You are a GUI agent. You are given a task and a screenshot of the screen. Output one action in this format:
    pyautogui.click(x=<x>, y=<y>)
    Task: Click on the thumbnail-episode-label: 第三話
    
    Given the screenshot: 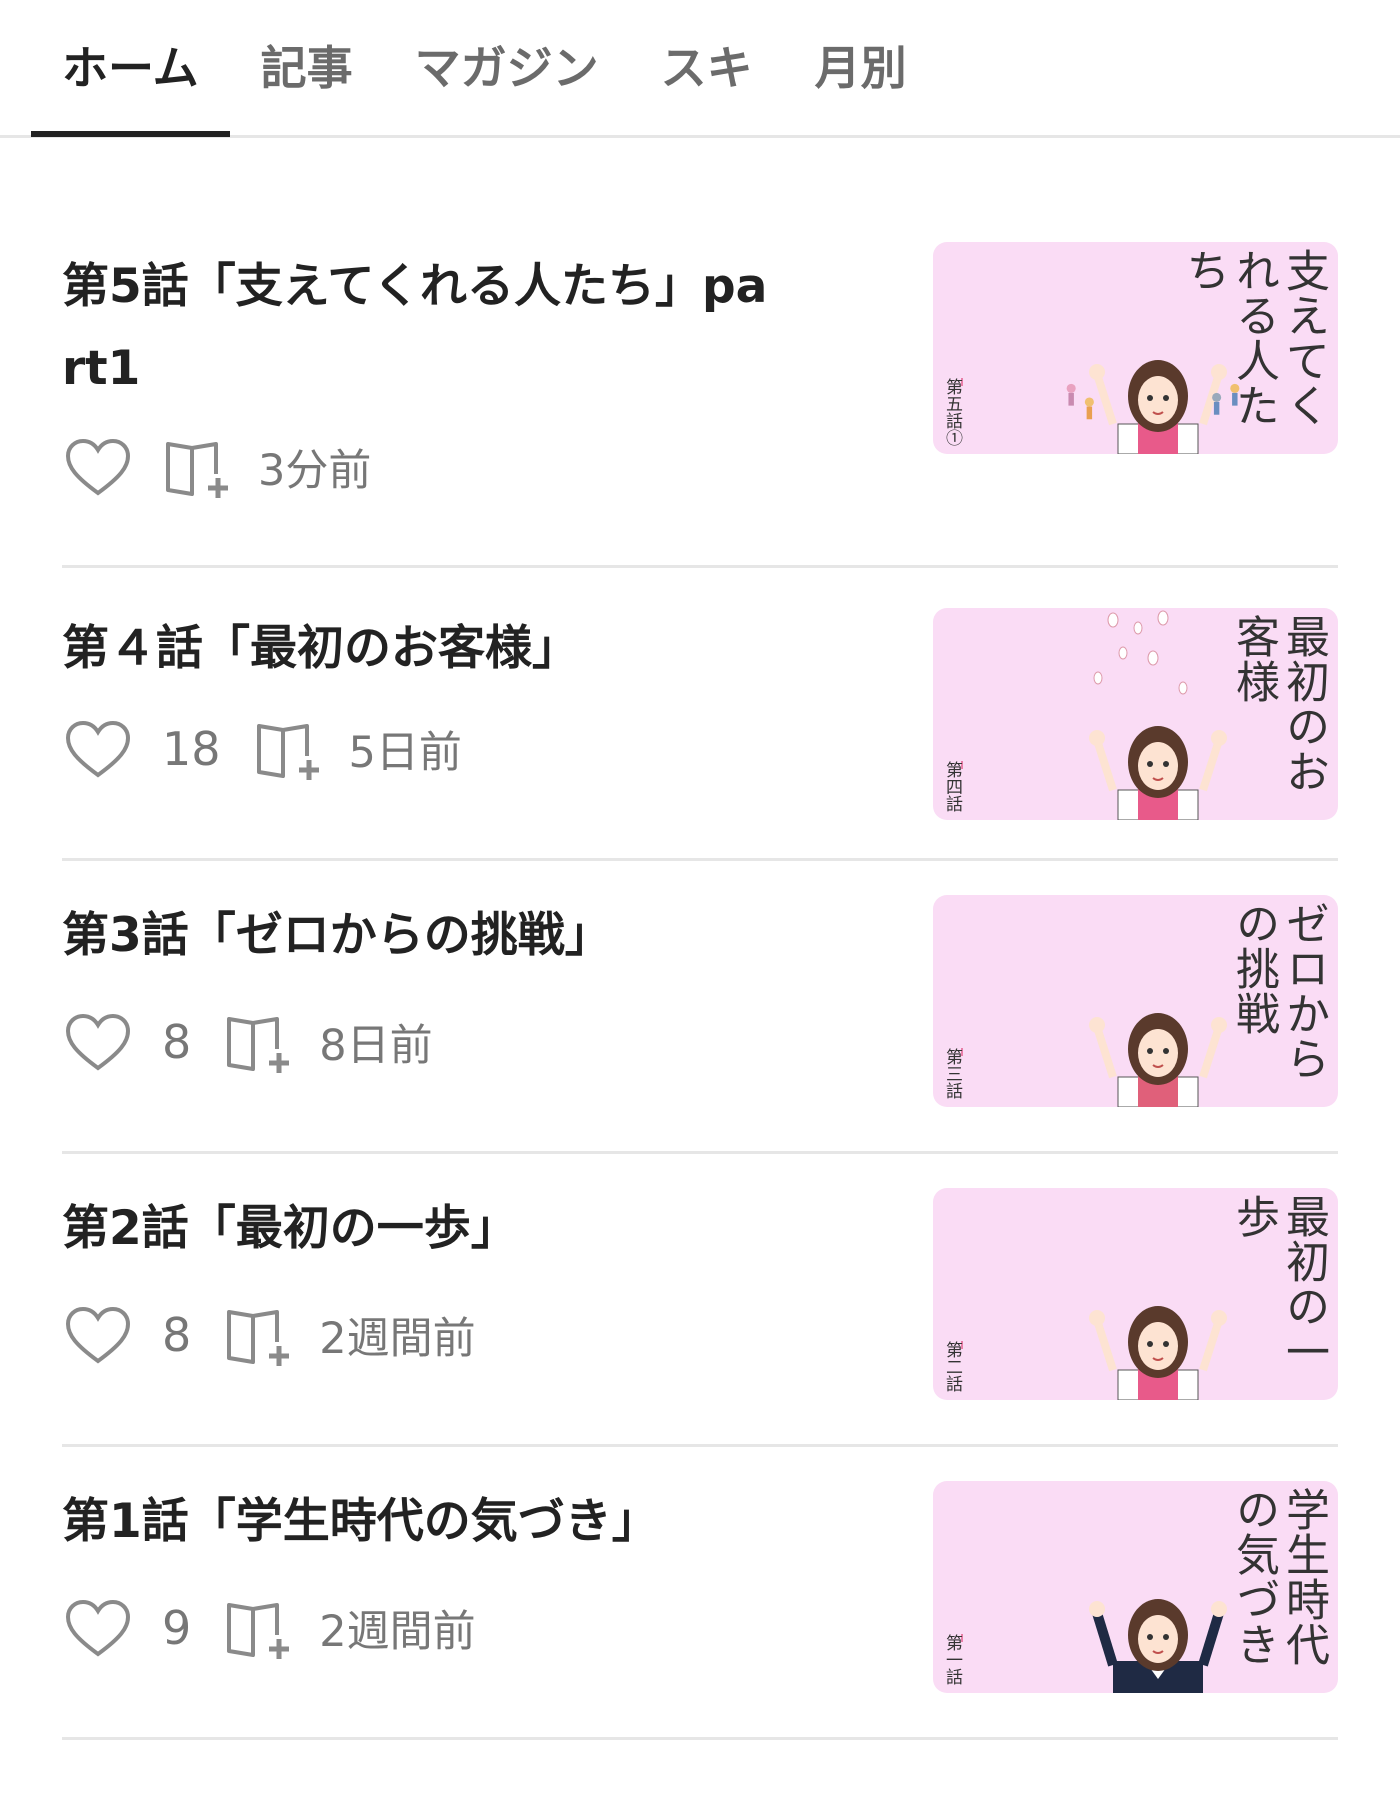 What is the action you would take?
    pyautogui.click(x=952, y=1073)
    